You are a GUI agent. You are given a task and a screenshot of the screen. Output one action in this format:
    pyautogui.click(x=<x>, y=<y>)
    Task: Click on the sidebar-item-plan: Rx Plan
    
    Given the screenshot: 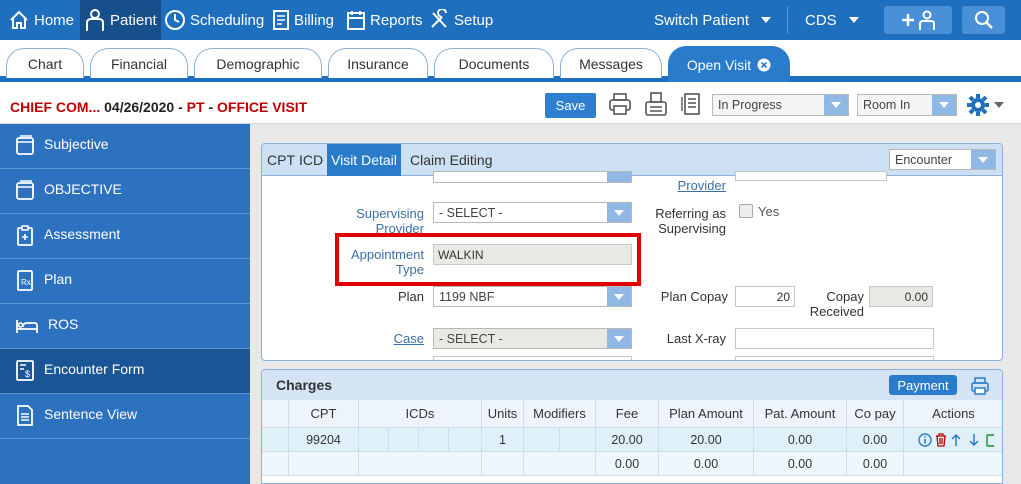 What is the action you would take?
    pyautogui.click(x=125, y=281)
    